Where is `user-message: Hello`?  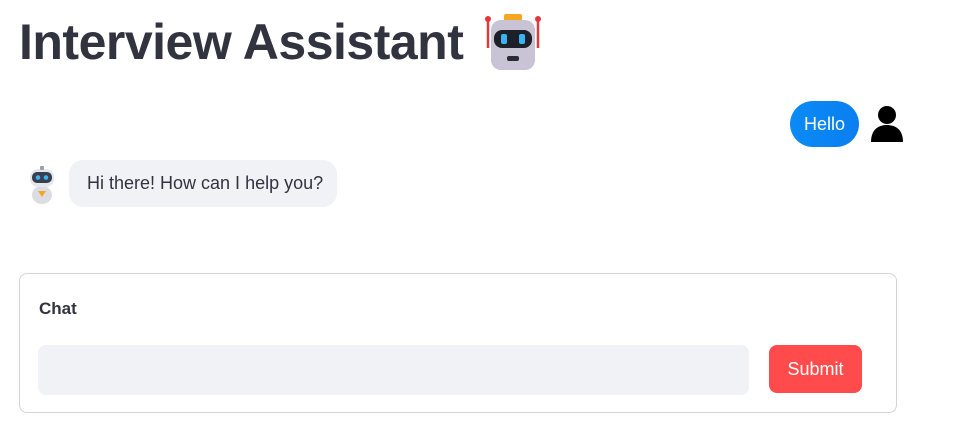
user-message: Hello is located at coordinates (847, 124).